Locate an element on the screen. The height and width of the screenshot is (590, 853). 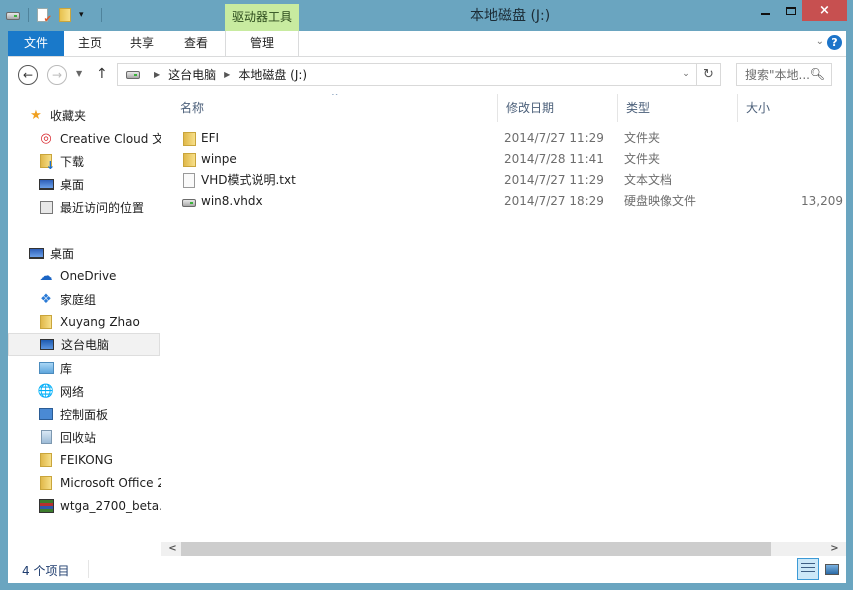
maximize-button is located at coordinates (791, 10).